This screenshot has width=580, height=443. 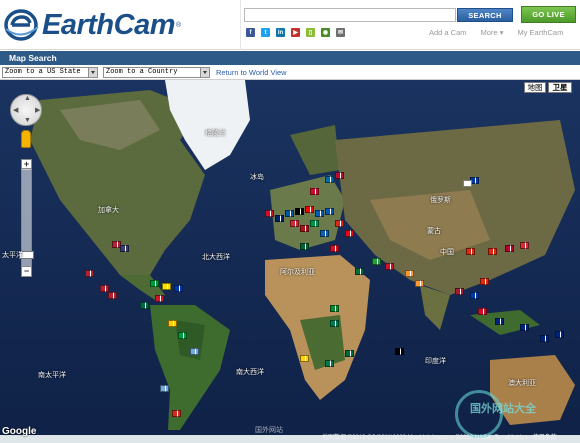 I want to click on logo-wordmark: EarthCam, so click(x=109, y=24).